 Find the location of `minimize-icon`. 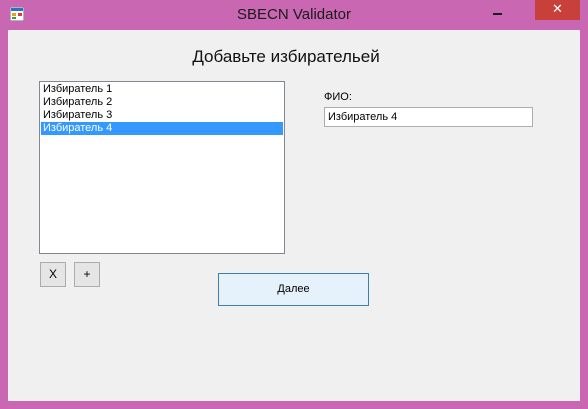

minimize-icon is located at coordinates (497, 14).